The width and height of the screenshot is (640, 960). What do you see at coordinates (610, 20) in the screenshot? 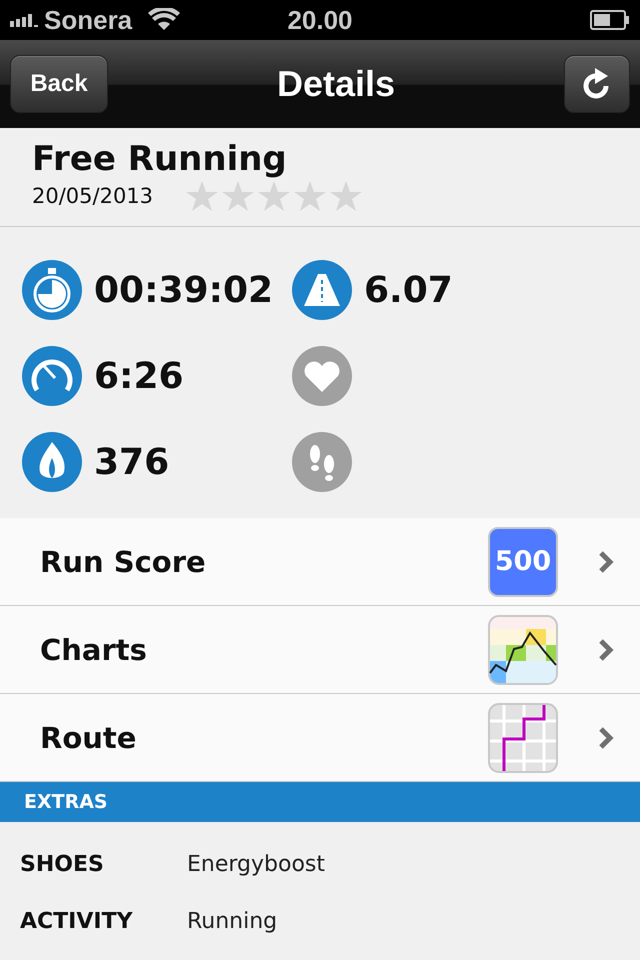
I see `battery-icon` at bounding box center [610, 20].